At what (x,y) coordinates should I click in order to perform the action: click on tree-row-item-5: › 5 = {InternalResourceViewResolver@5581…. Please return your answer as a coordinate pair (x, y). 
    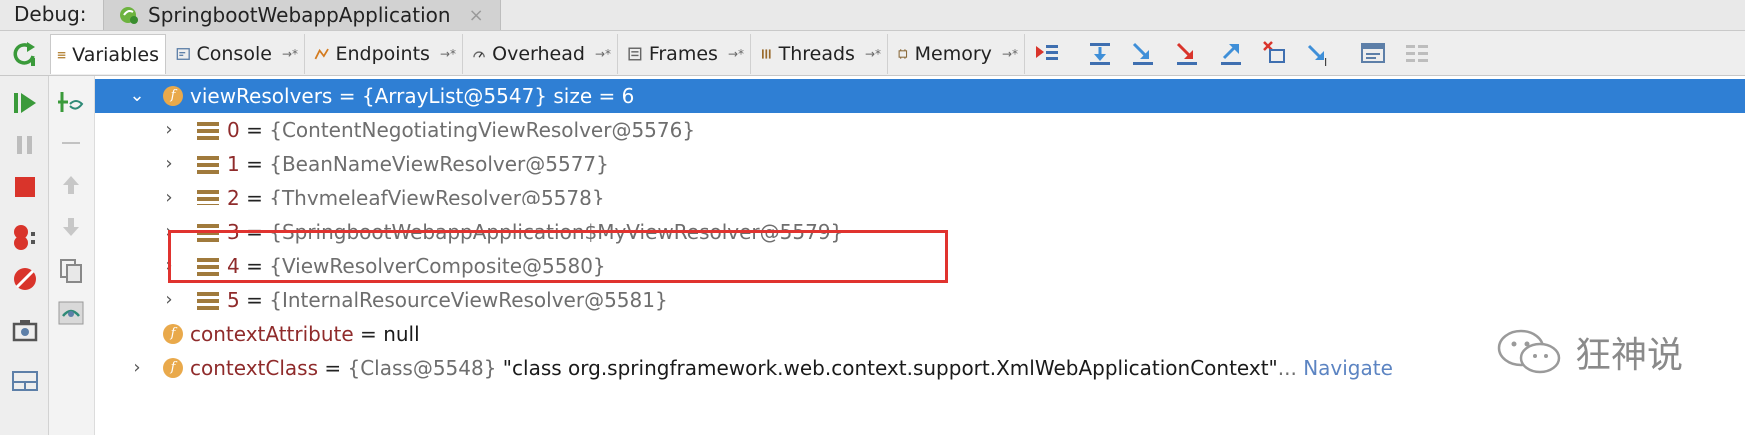
    Looking at the image, I should click on (920, 300).